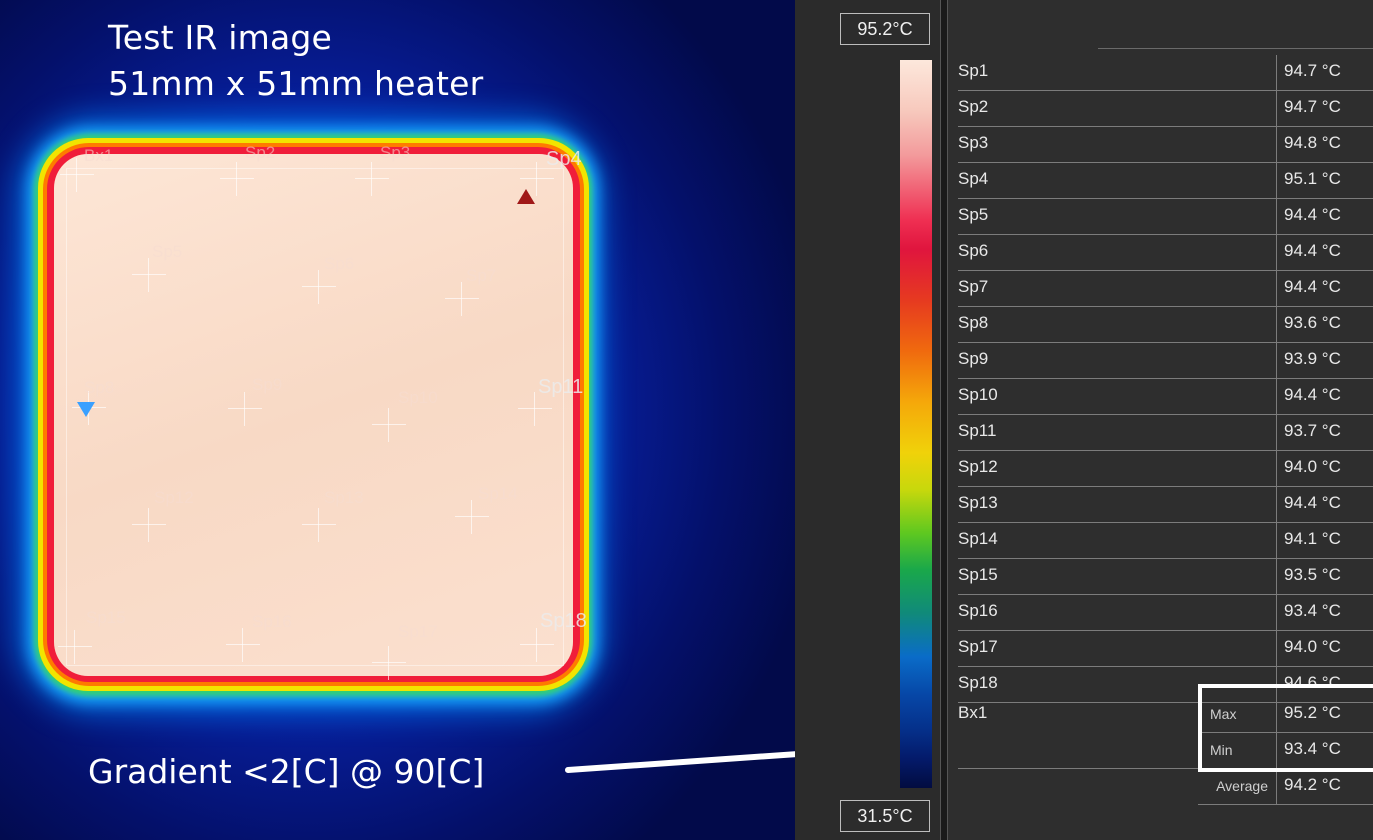 The image size is (1373, 840). What do you see at coordinates (973, 106) in the screenshot?
I see `spot-name: Sp2` at bounding box center [973, 106].